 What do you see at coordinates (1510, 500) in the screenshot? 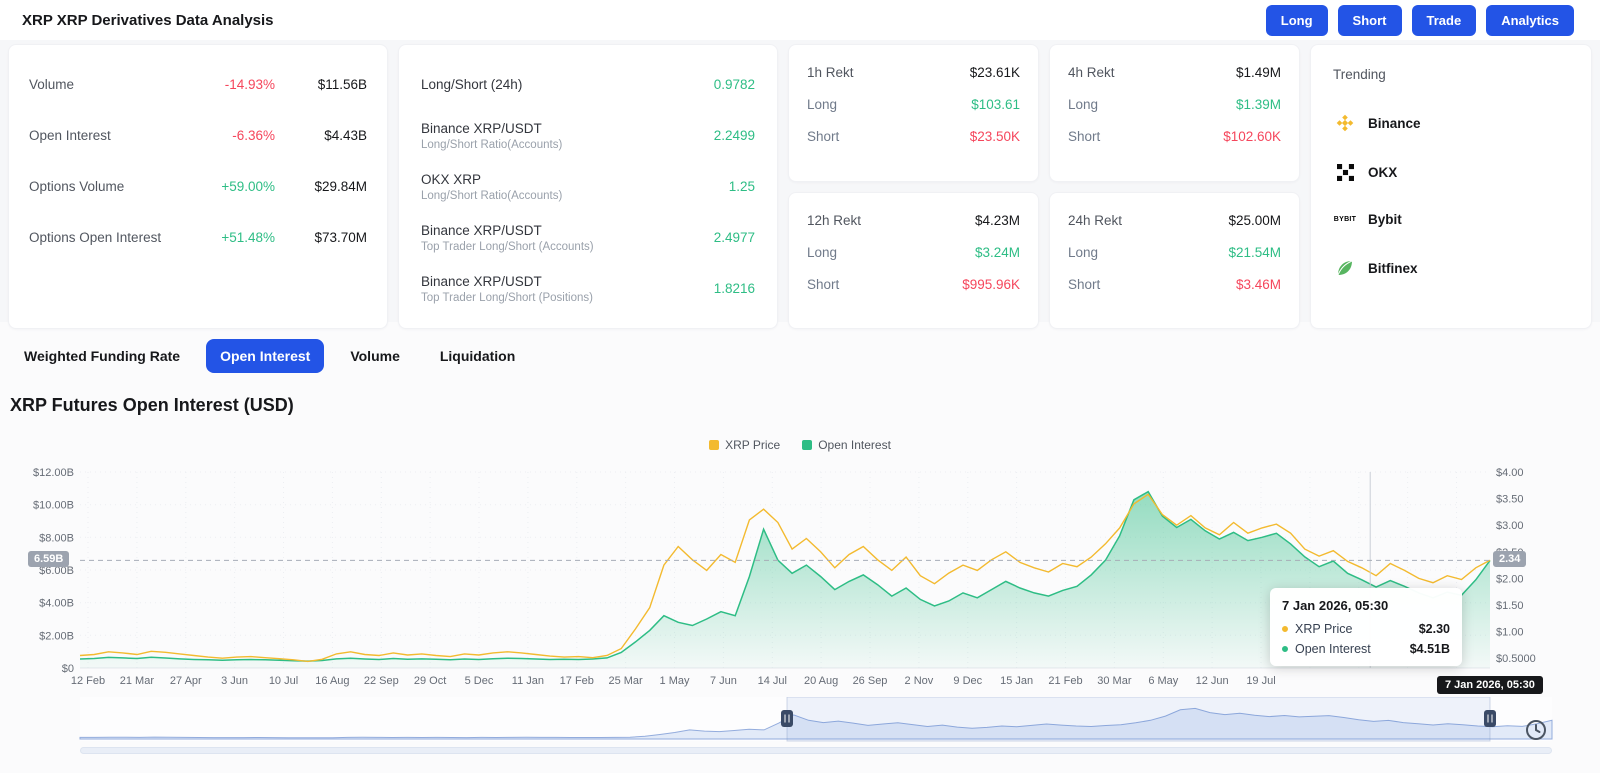
I see `right-axis-label: $3.50` at bounding box center [1510, 500].